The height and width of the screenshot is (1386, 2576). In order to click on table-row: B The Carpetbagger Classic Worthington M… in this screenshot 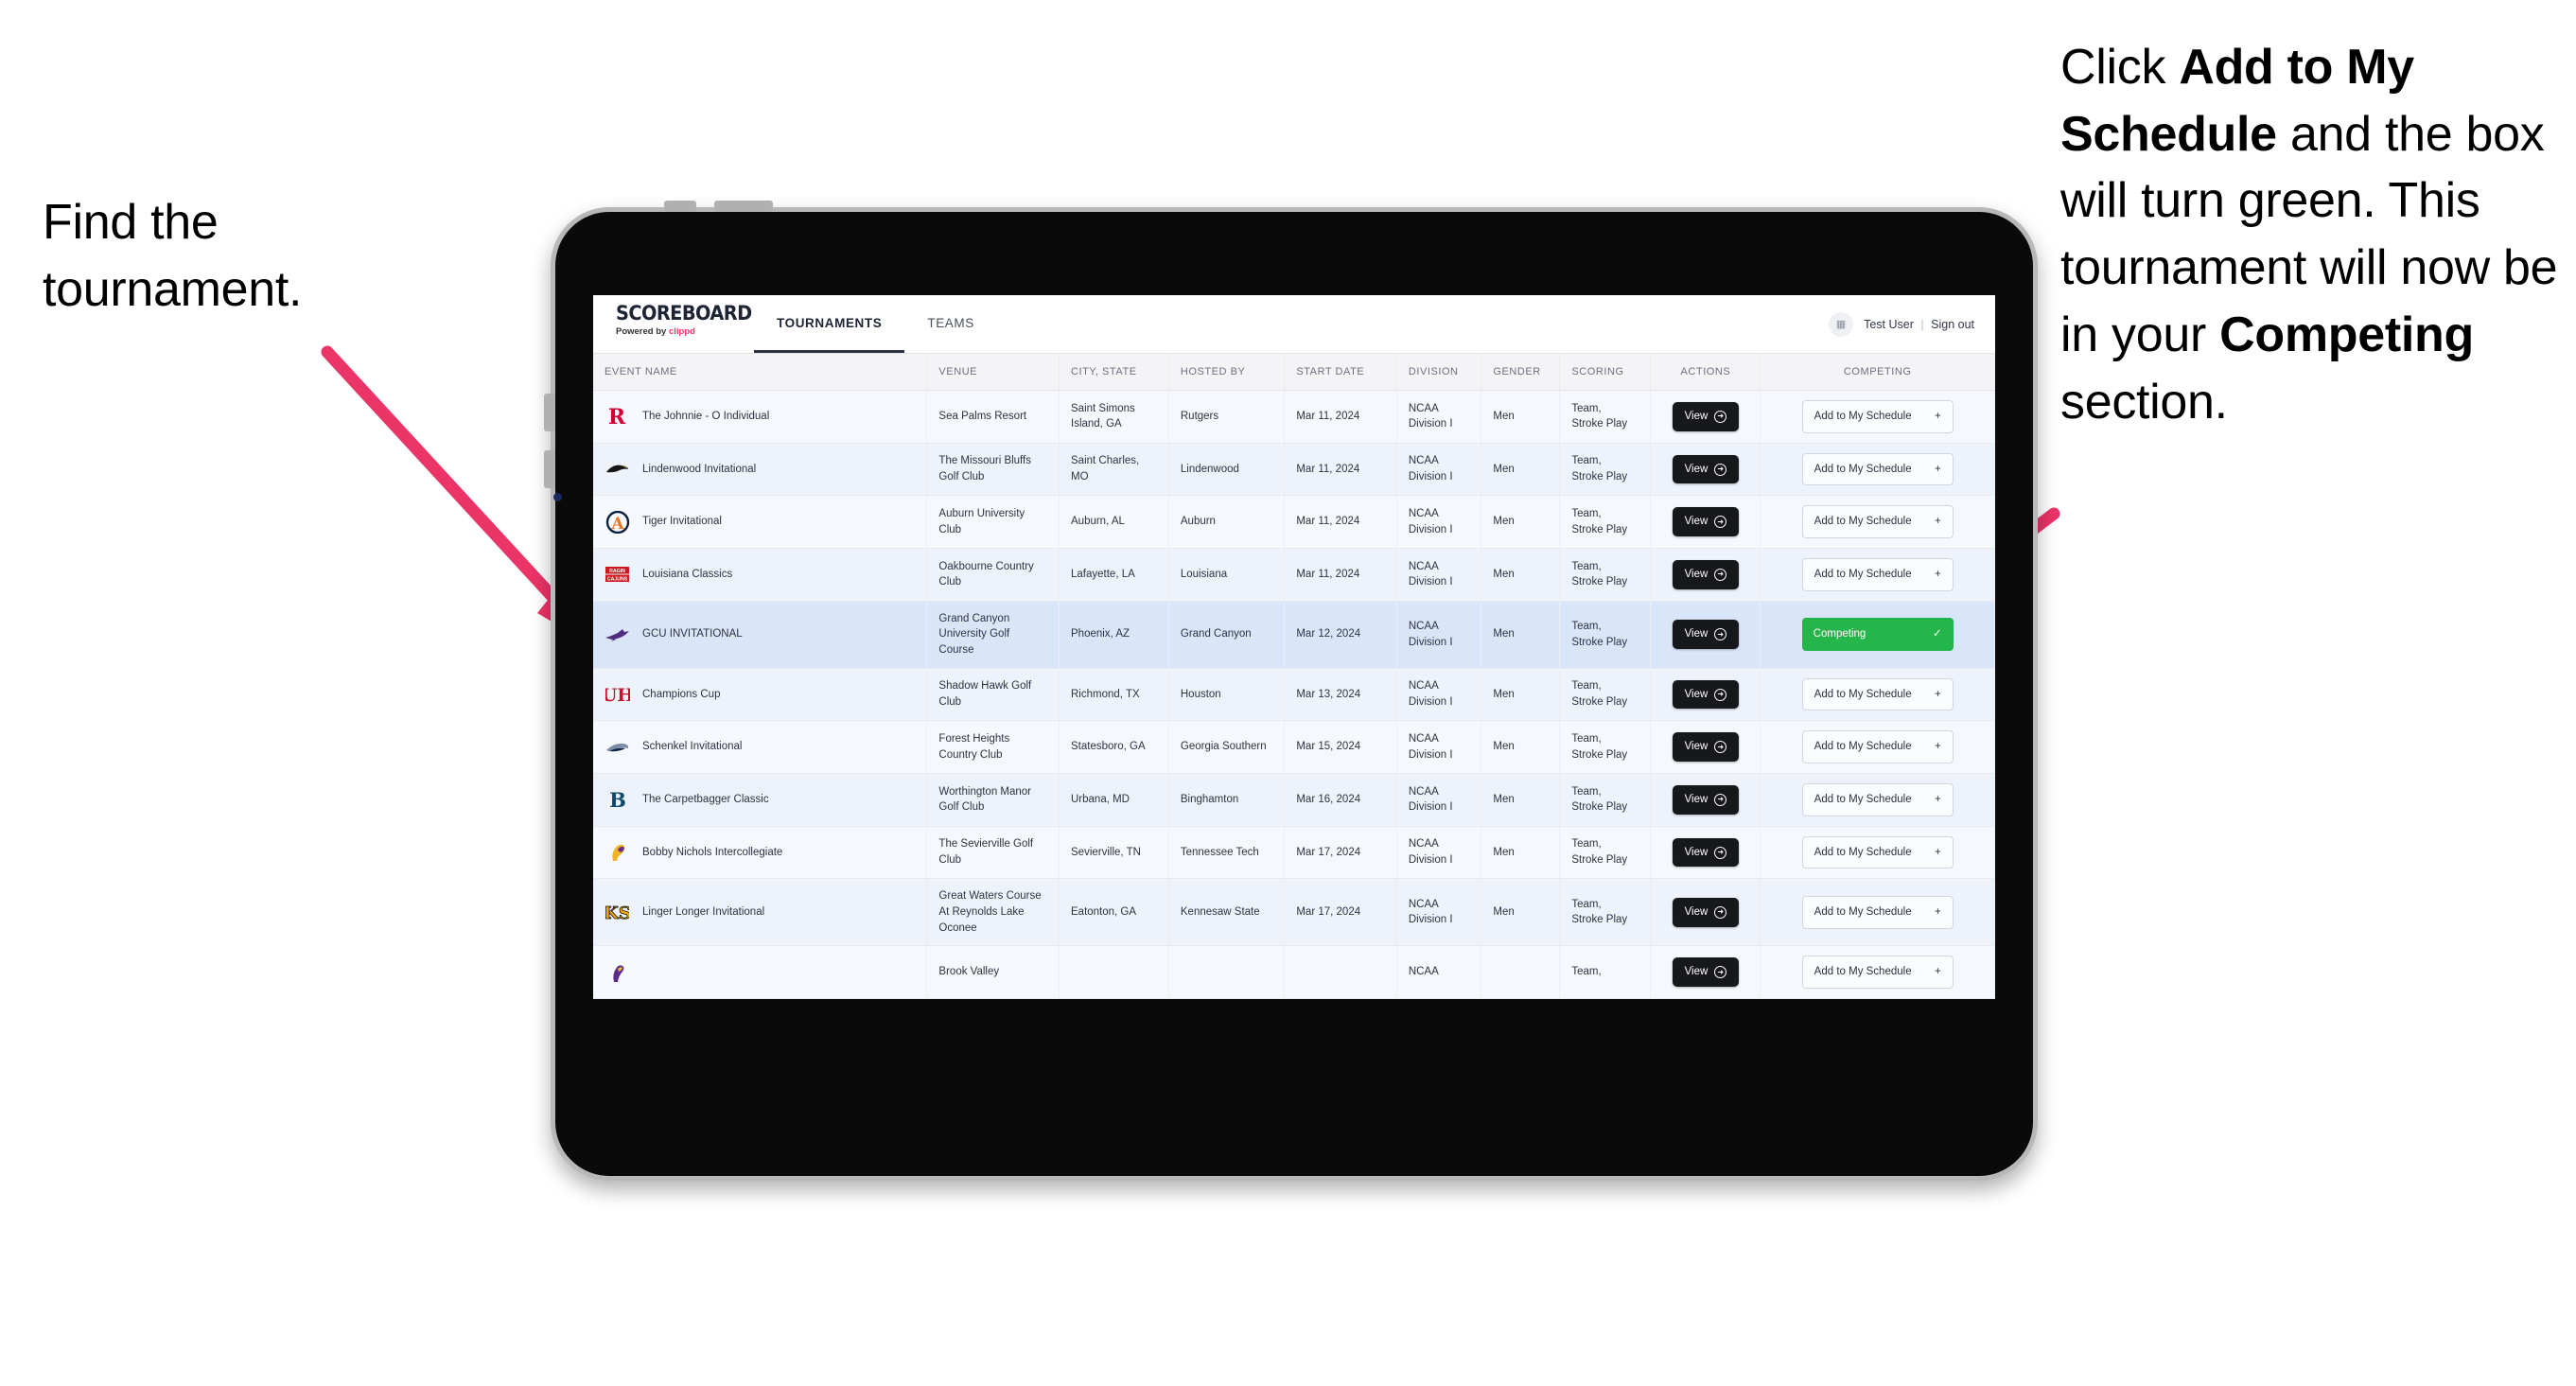, I will do `click(1294, 800)`.